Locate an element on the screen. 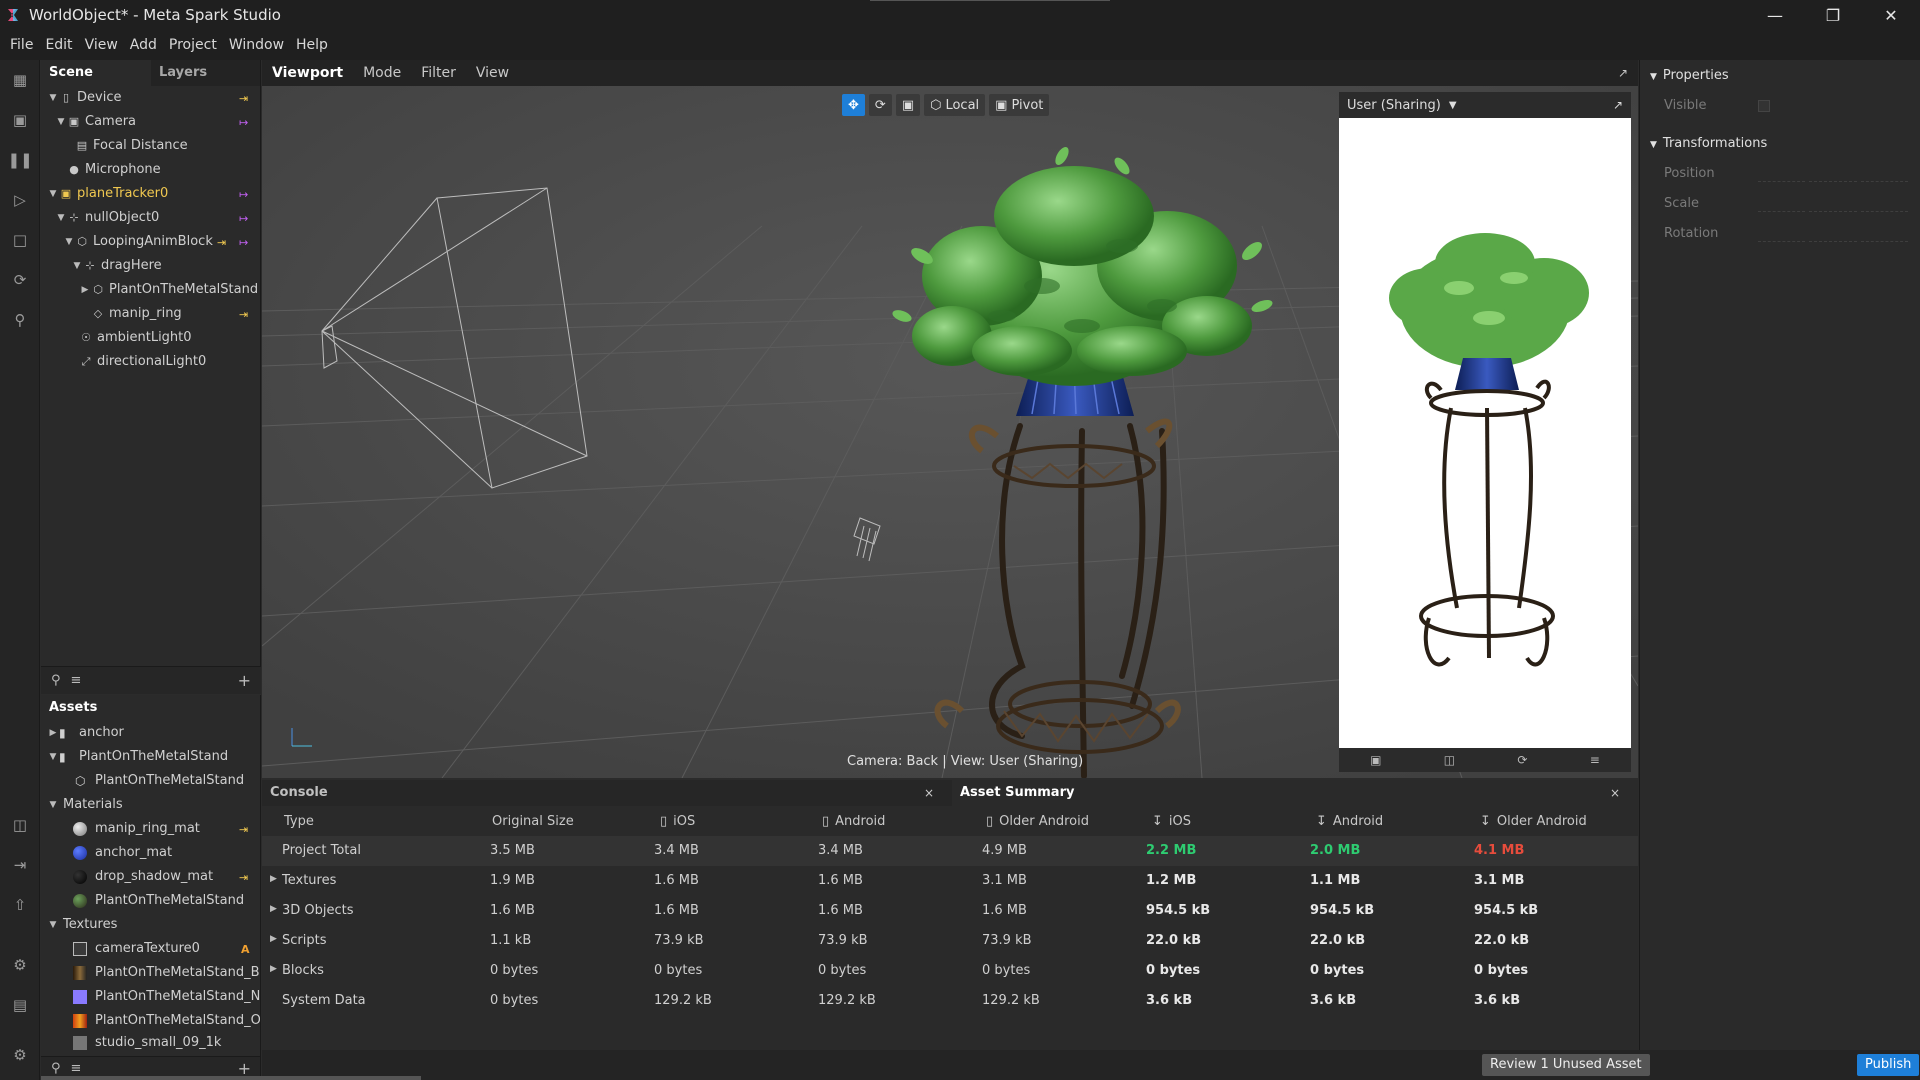 This screenshot has width=1920, height=1080. asset-item-plant-mesh: ⬡ PlantOnTheMetalStand is located at coordinates (167, 781).